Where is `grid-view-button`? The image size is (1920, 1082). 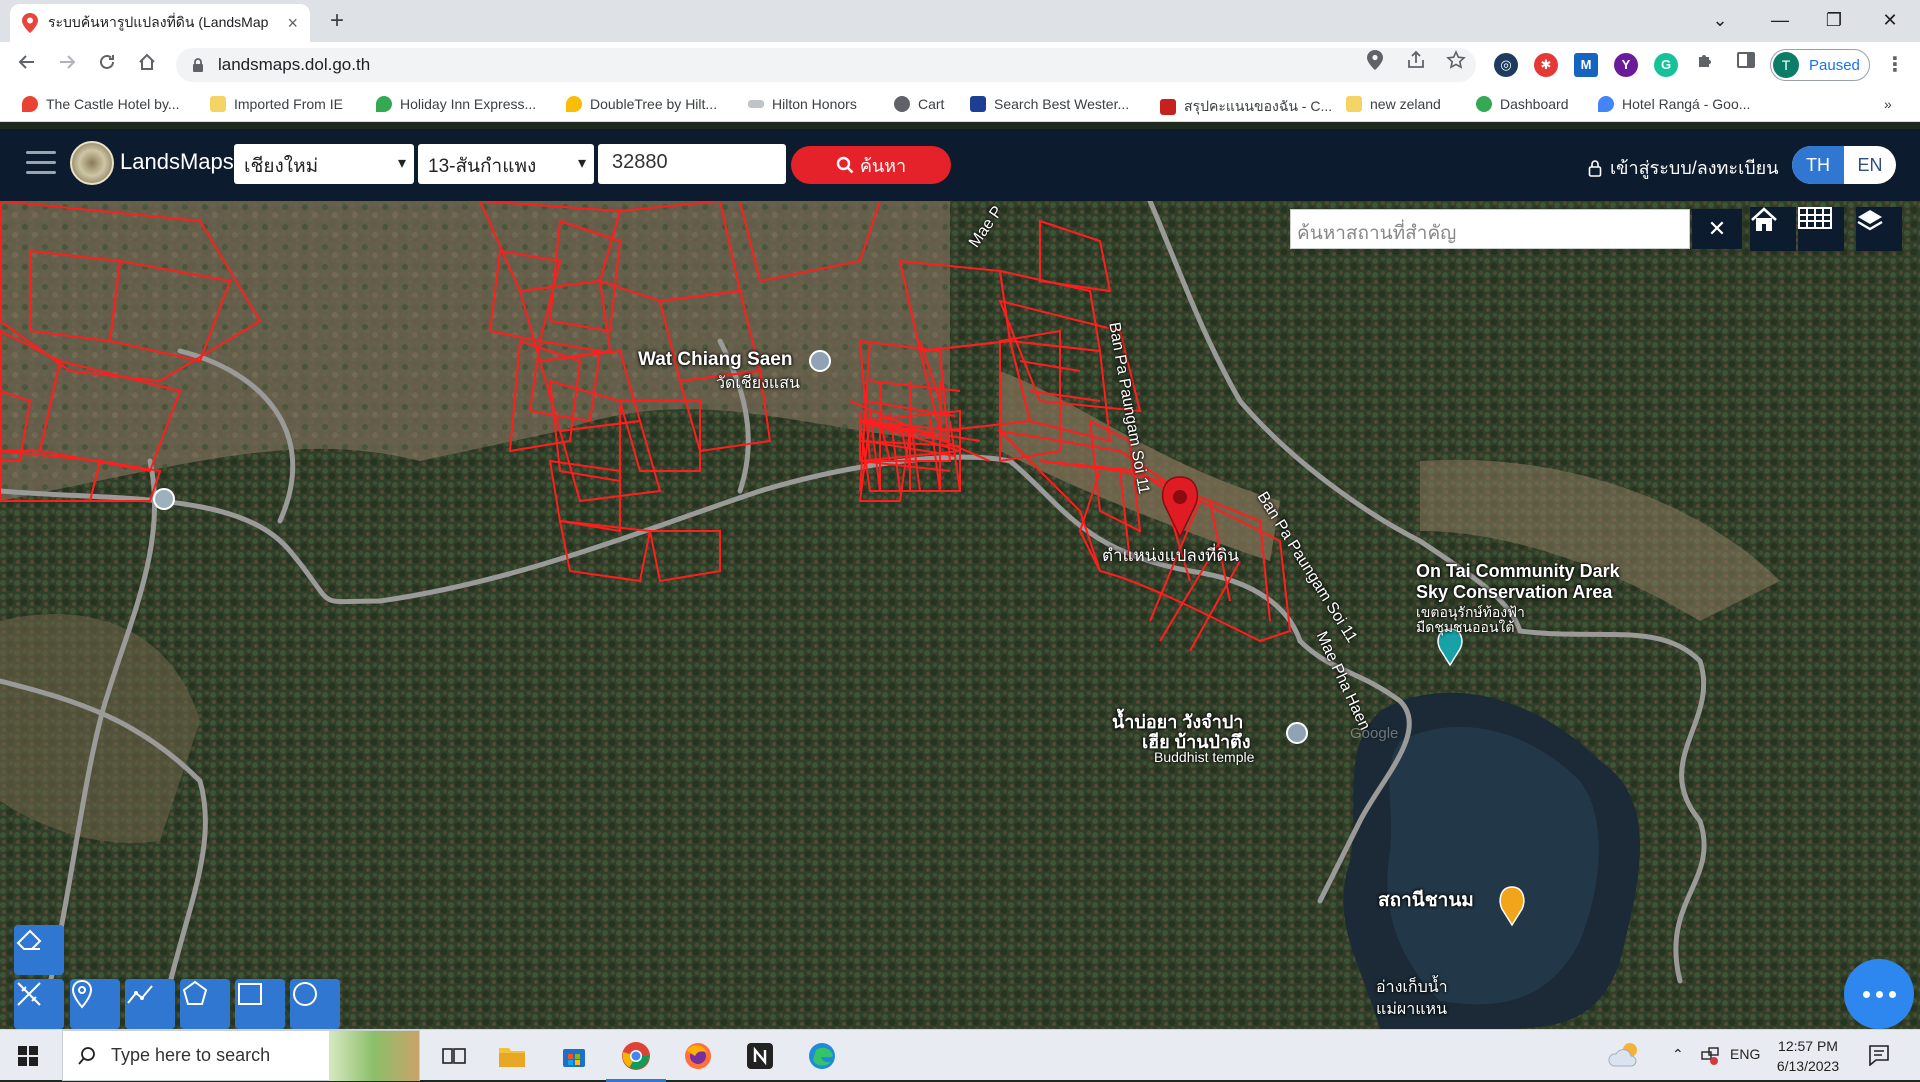 grid-view-button is located at coordinates (1821, 229).